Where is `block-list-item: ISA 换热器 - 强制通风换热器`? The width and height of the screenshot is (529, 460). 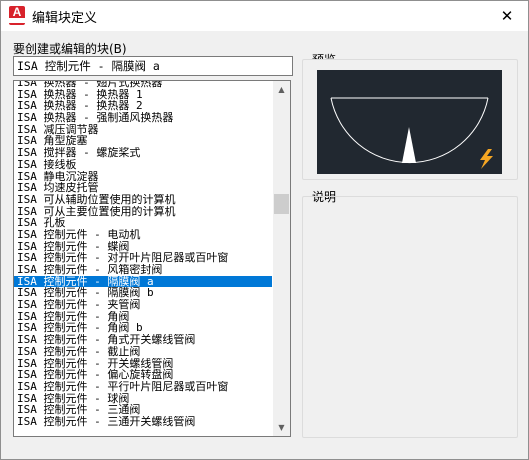
block-list-item: ISA 换热器 - 强制通风换热器 is located at coordinates (143, 118).